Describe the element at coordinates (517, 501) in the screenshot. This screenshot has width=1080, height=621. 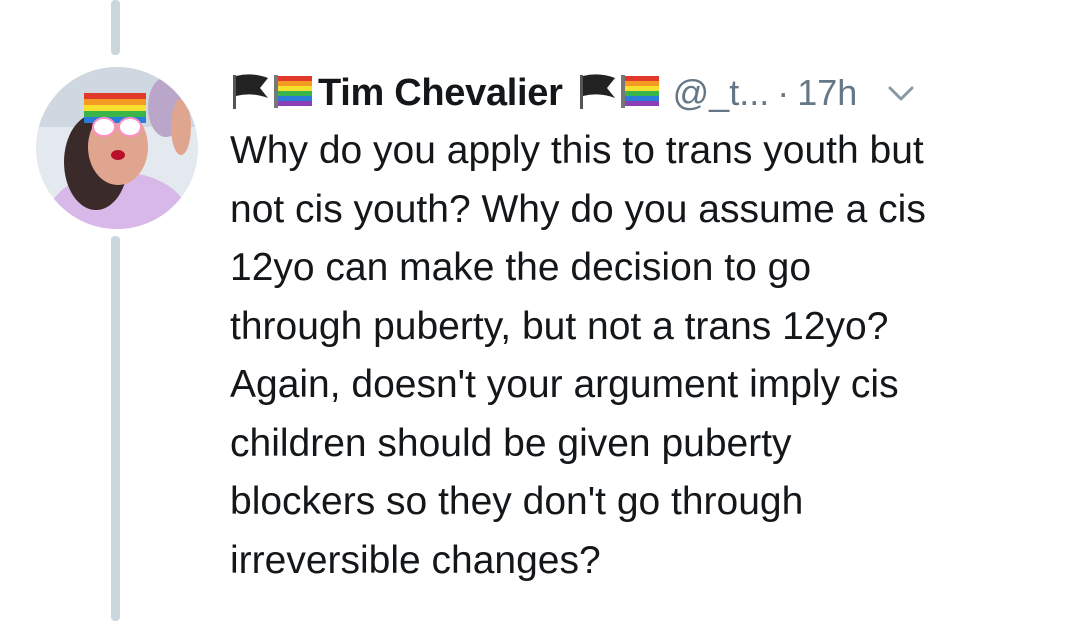
I see `tweet-text-line: blockers so they don't go through` at that location.